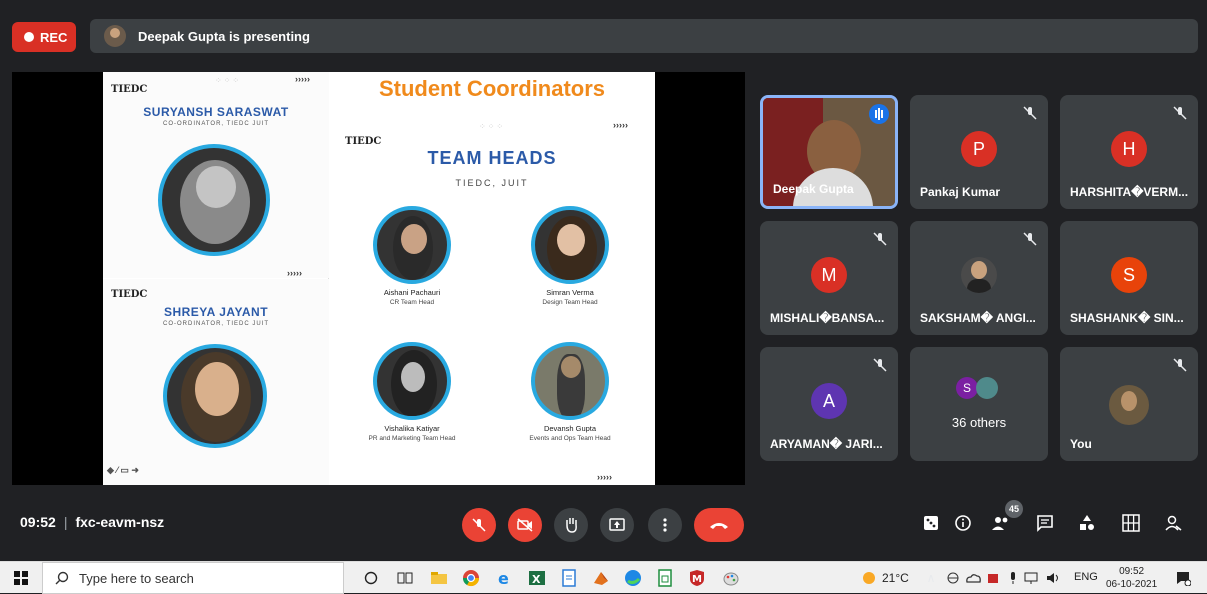 Image resolution: width=1207 pixels, height=594 pixels. Describe the element at coordinates (979, 152) in the screenshot. I see `participant-tile: P Pankaj Kumar` at that location.